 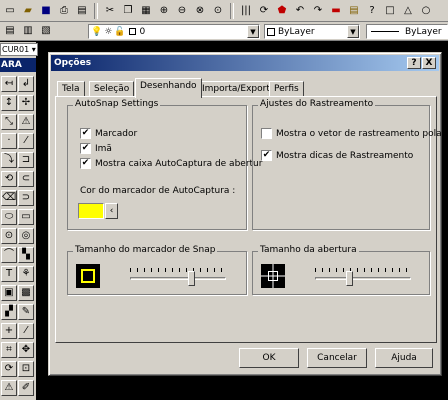 I want to click on properties-icon: ⬟, so click(x=282, y=11).